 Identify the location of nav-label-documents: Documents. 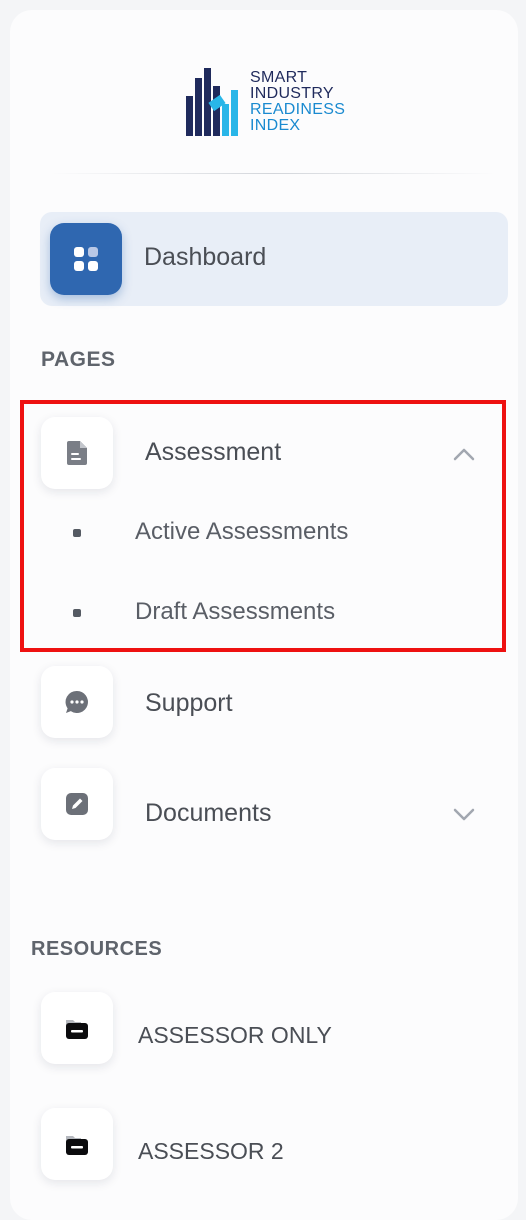
(208, 813).